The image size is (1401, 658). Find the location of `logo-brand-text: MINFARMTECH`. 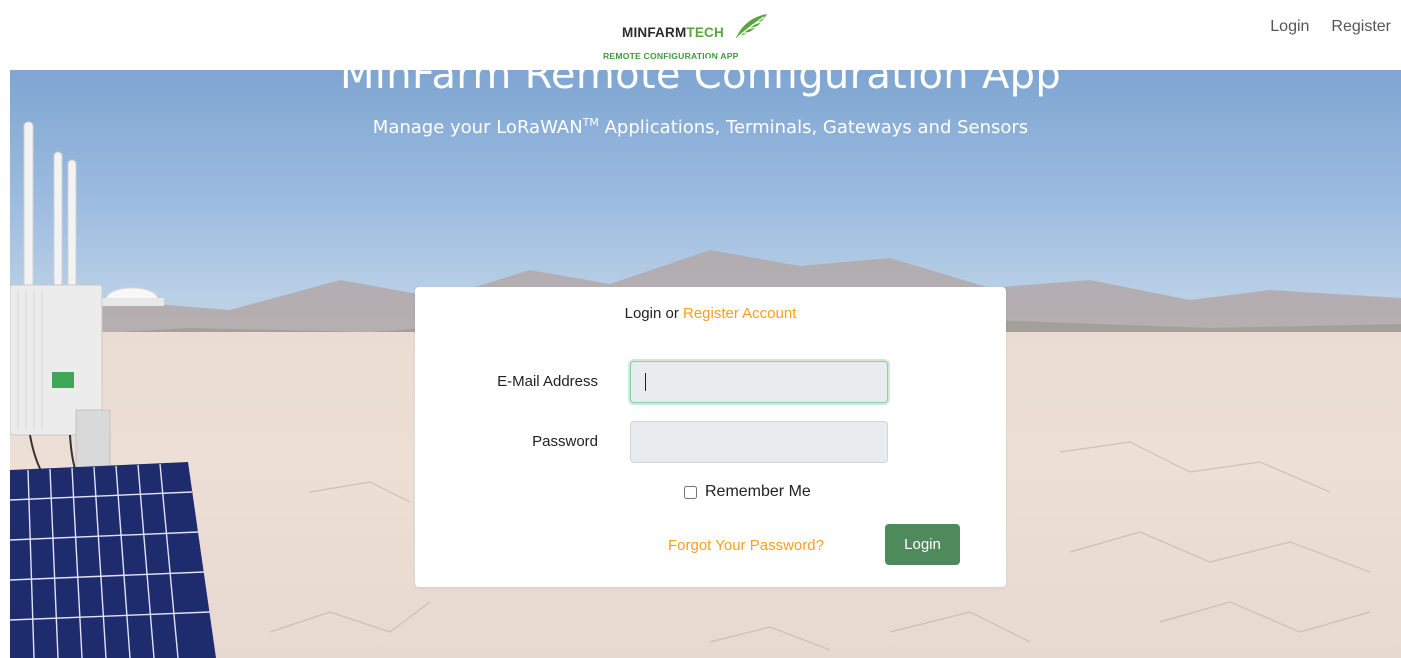

logo-brand-text: MINFARMTECH is located at coordinates (673, 32).